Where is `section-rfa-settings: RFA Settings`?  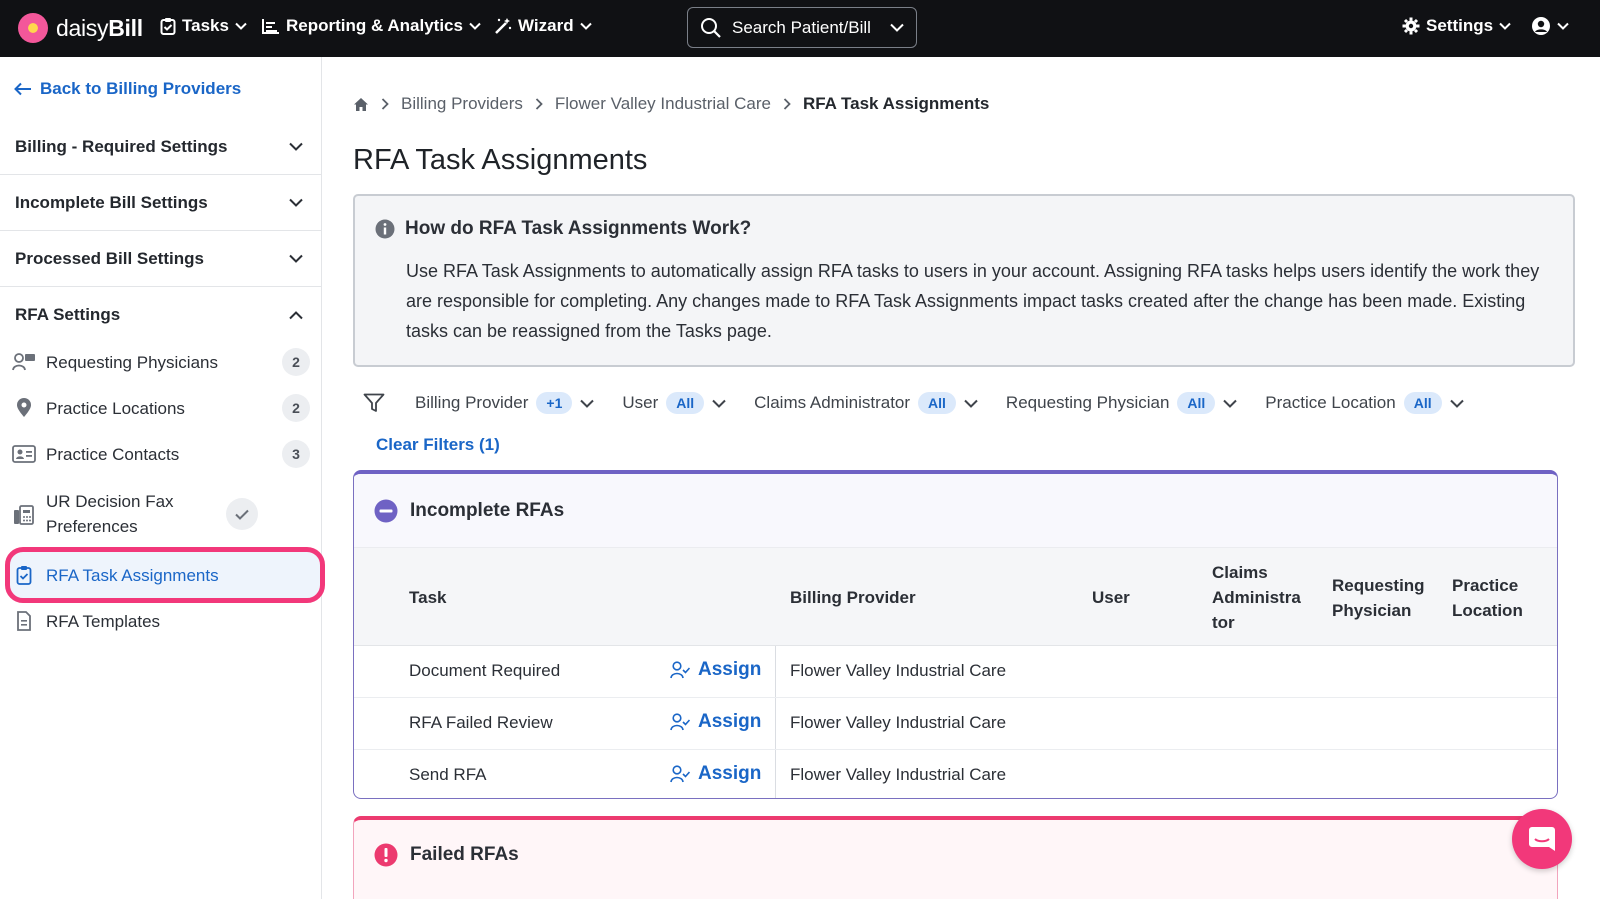
section-rfa-settings: RFA Settings is located at coordinates (160, 315).